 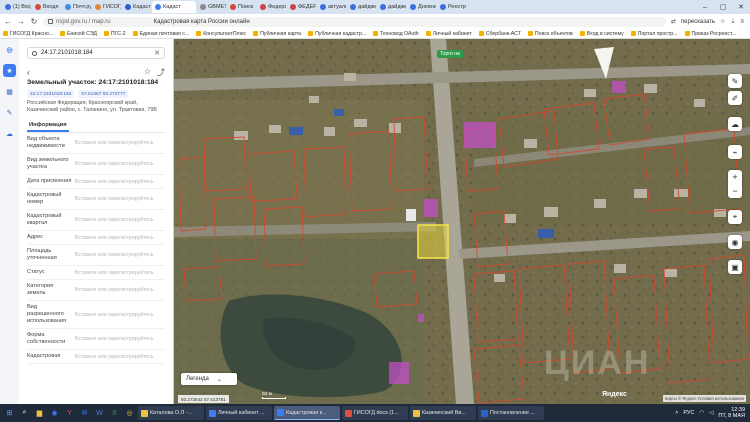 What do you see at coordinates (129, 413) in the screenshot?
I see `chrome-icon: ◎` at bounding box center [129, 413].